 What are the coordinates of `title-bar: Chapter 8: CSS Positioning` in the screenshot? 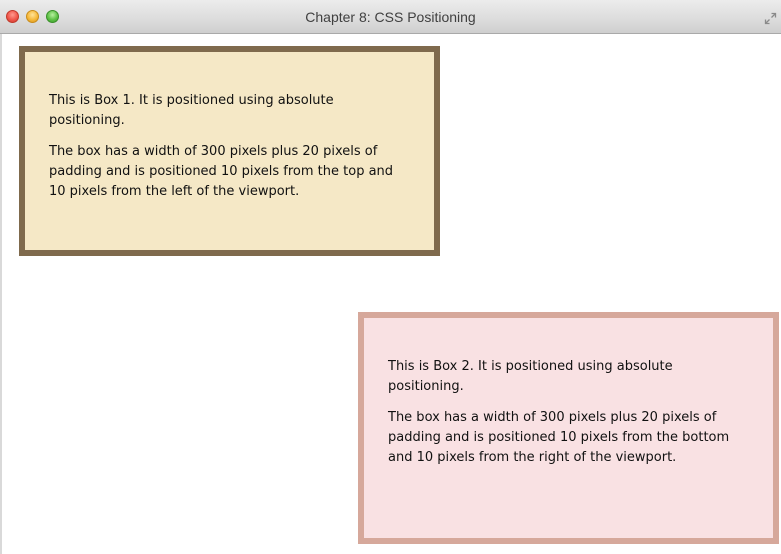 It's located at (390, 17).